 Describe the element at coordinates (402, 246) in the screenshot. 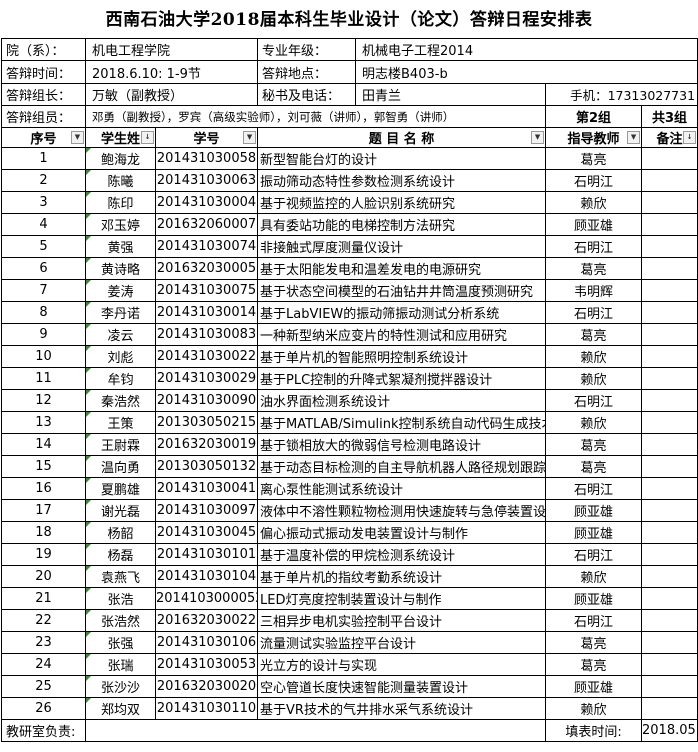

I see `thesis-topic: 非接触式厚度测量仪设计` at that location.